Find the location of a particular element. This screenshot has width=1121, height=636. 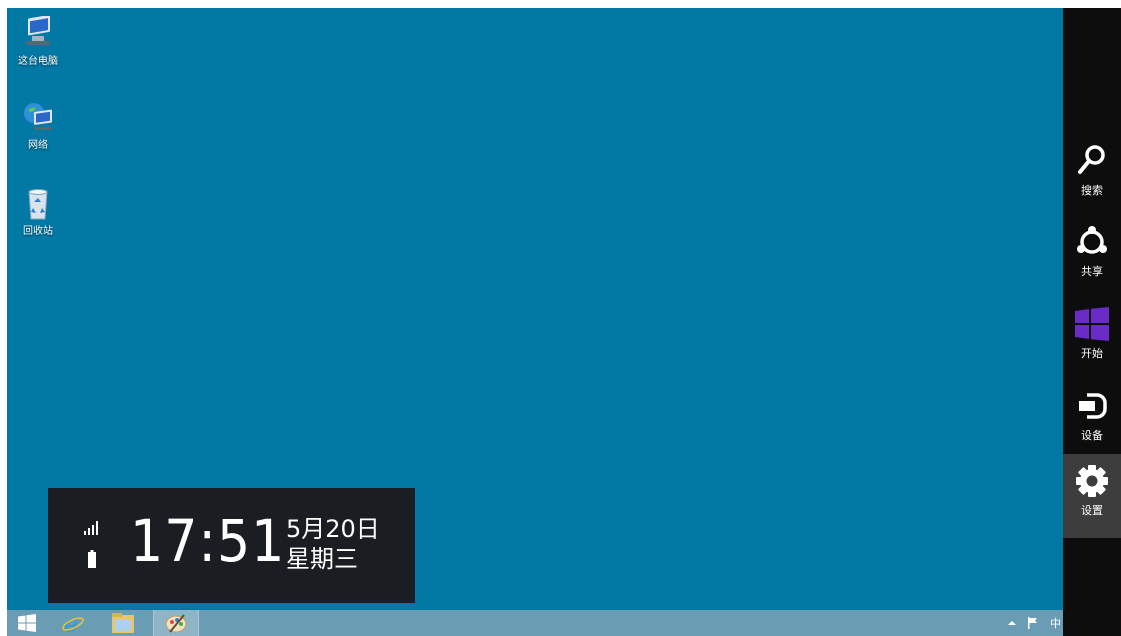

taskbar-file-explorer is located at coordinates (123, 623).